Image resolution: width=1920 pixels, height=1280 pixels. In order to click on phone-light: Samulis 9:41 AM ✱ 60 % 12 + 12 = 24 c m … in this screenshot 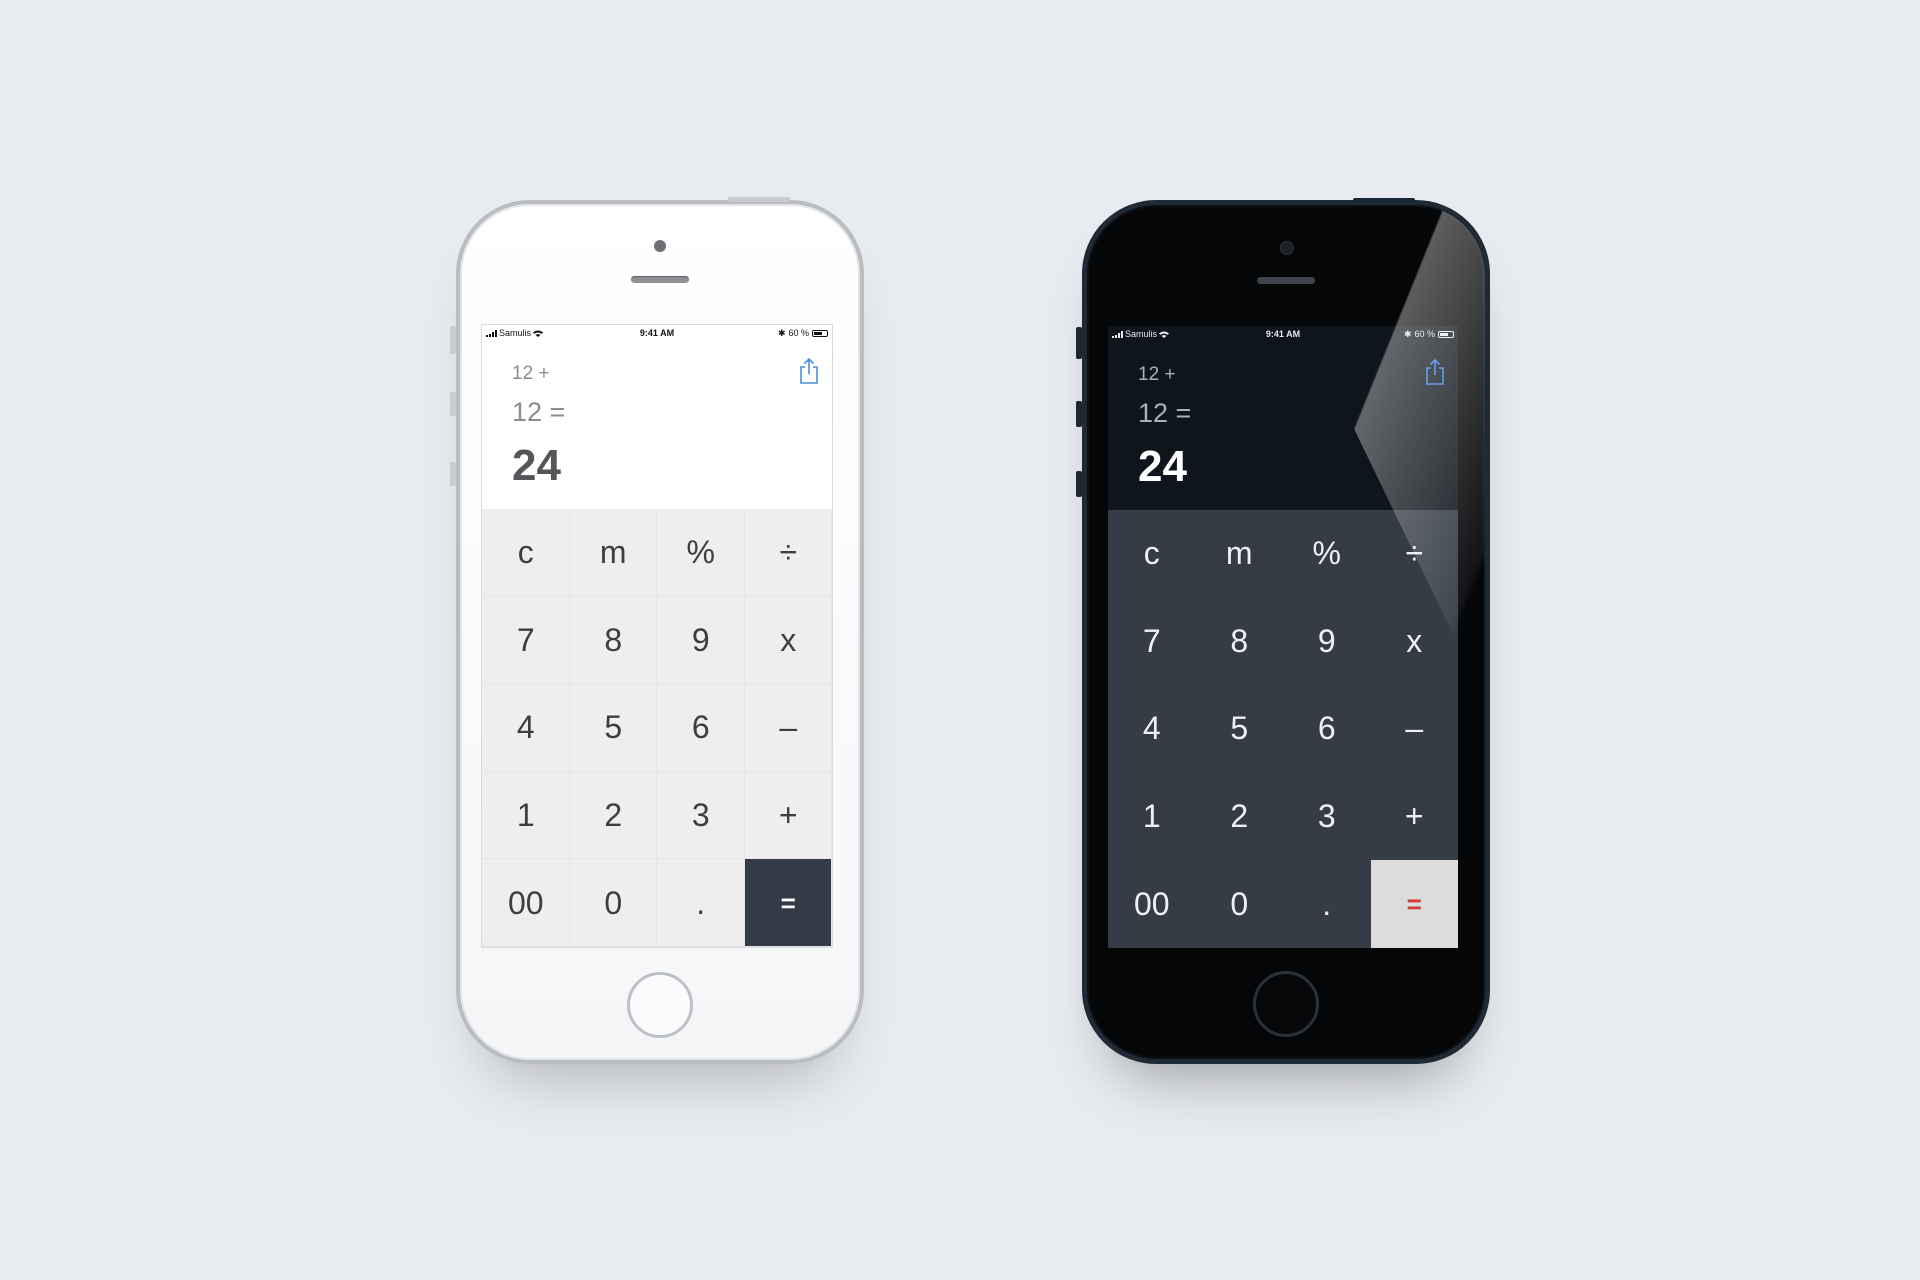, I will do `click(657, 630)`.